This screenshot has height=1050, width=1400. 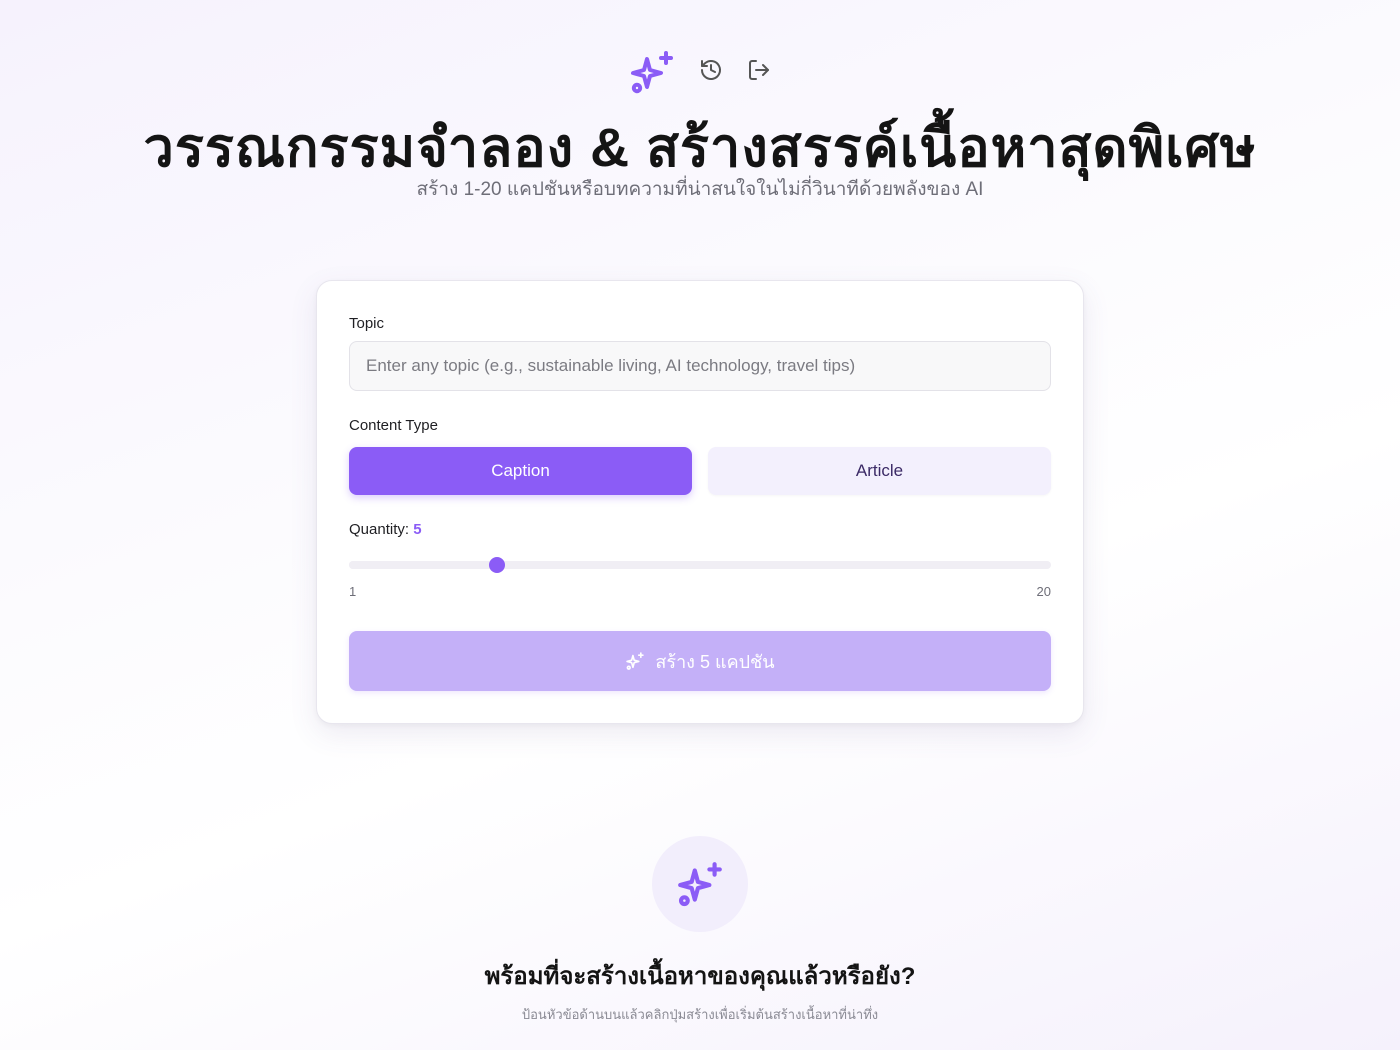 What do you see at coordinates (715, 661) in the screenshot?
I see `generate-button-label: สร้าง 5 แคปชัน` at bounding box center [715, 661].